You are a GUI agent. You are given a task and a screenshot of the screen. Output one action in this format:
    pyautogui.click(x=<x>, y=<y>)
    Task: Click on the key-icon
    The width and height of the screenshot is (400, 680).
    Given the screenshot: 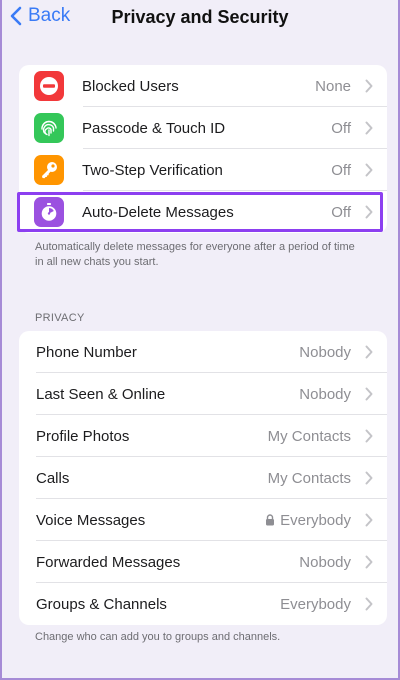 What is the action you would take?
    pyautogui.click(x=49, y=170)
    